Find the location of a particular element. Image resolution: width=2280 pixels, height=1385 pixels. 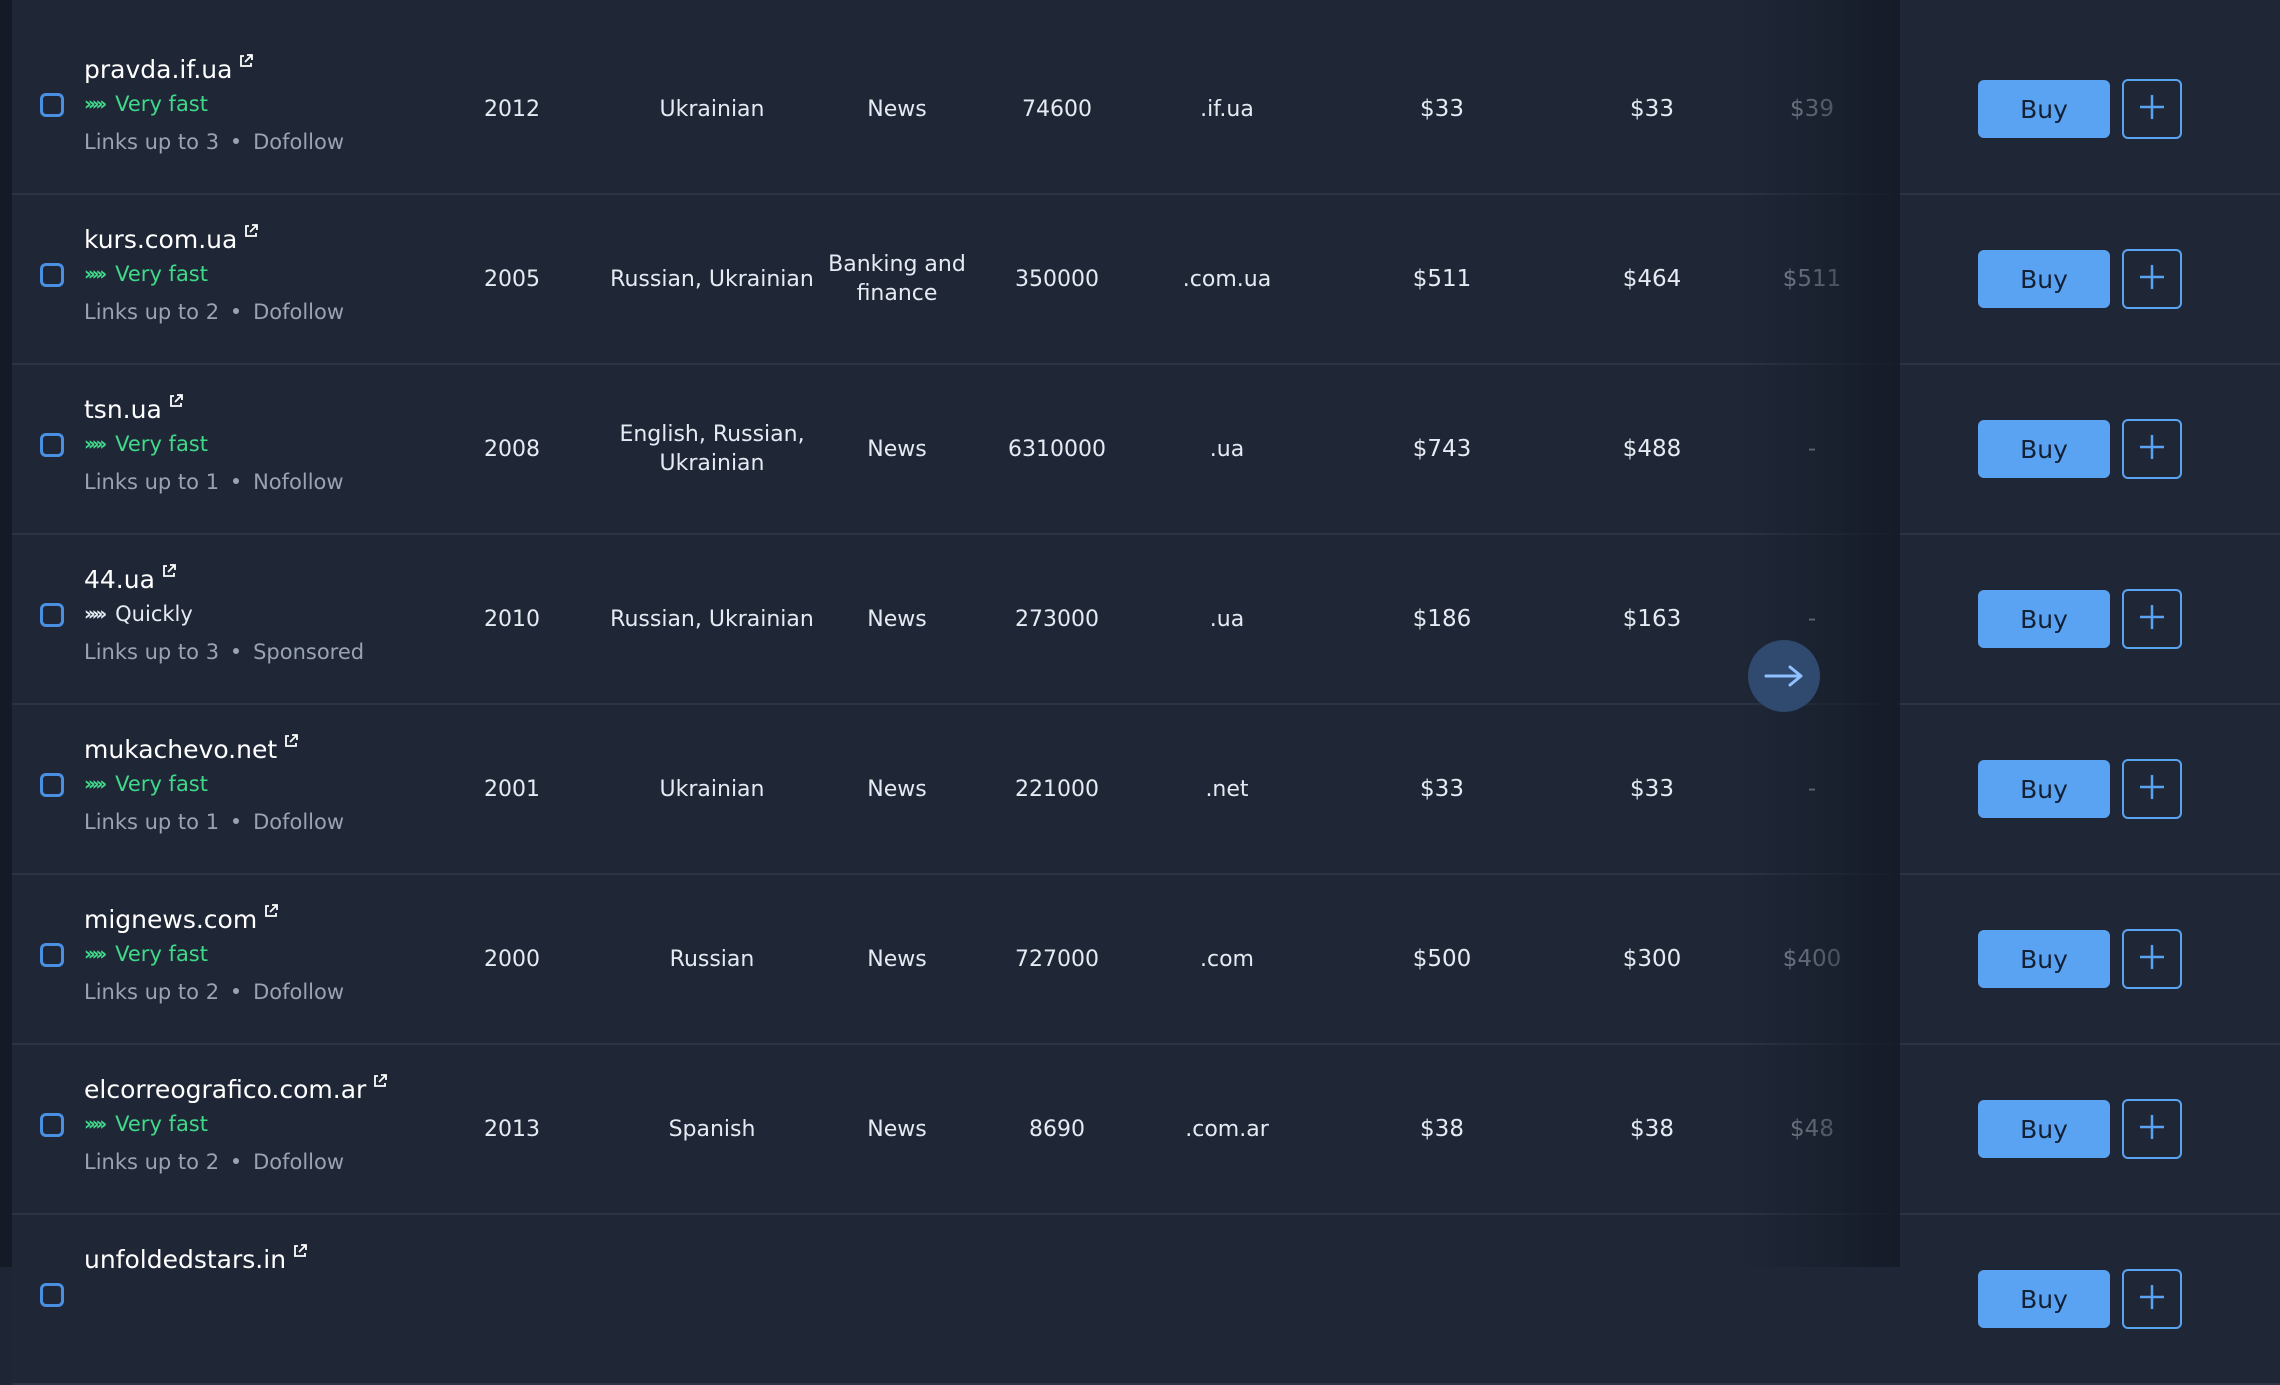

domain-zone-cell: .if.ua is located at coordinates (1227, 109).